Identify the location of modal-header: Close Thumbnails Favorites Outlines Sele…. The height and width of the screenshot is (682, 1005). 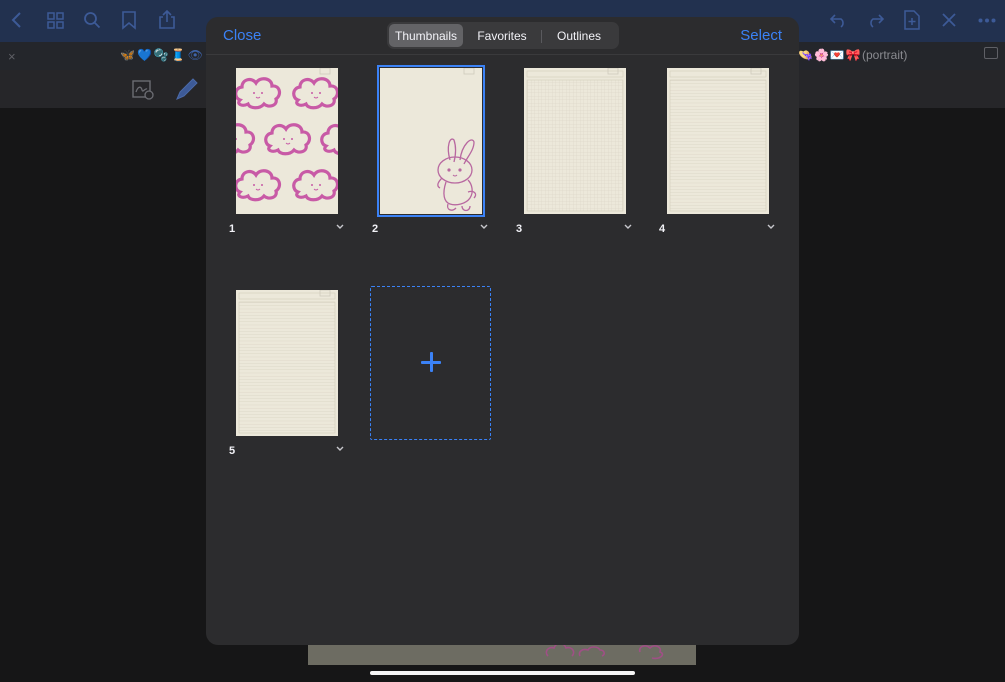
(502, 36).